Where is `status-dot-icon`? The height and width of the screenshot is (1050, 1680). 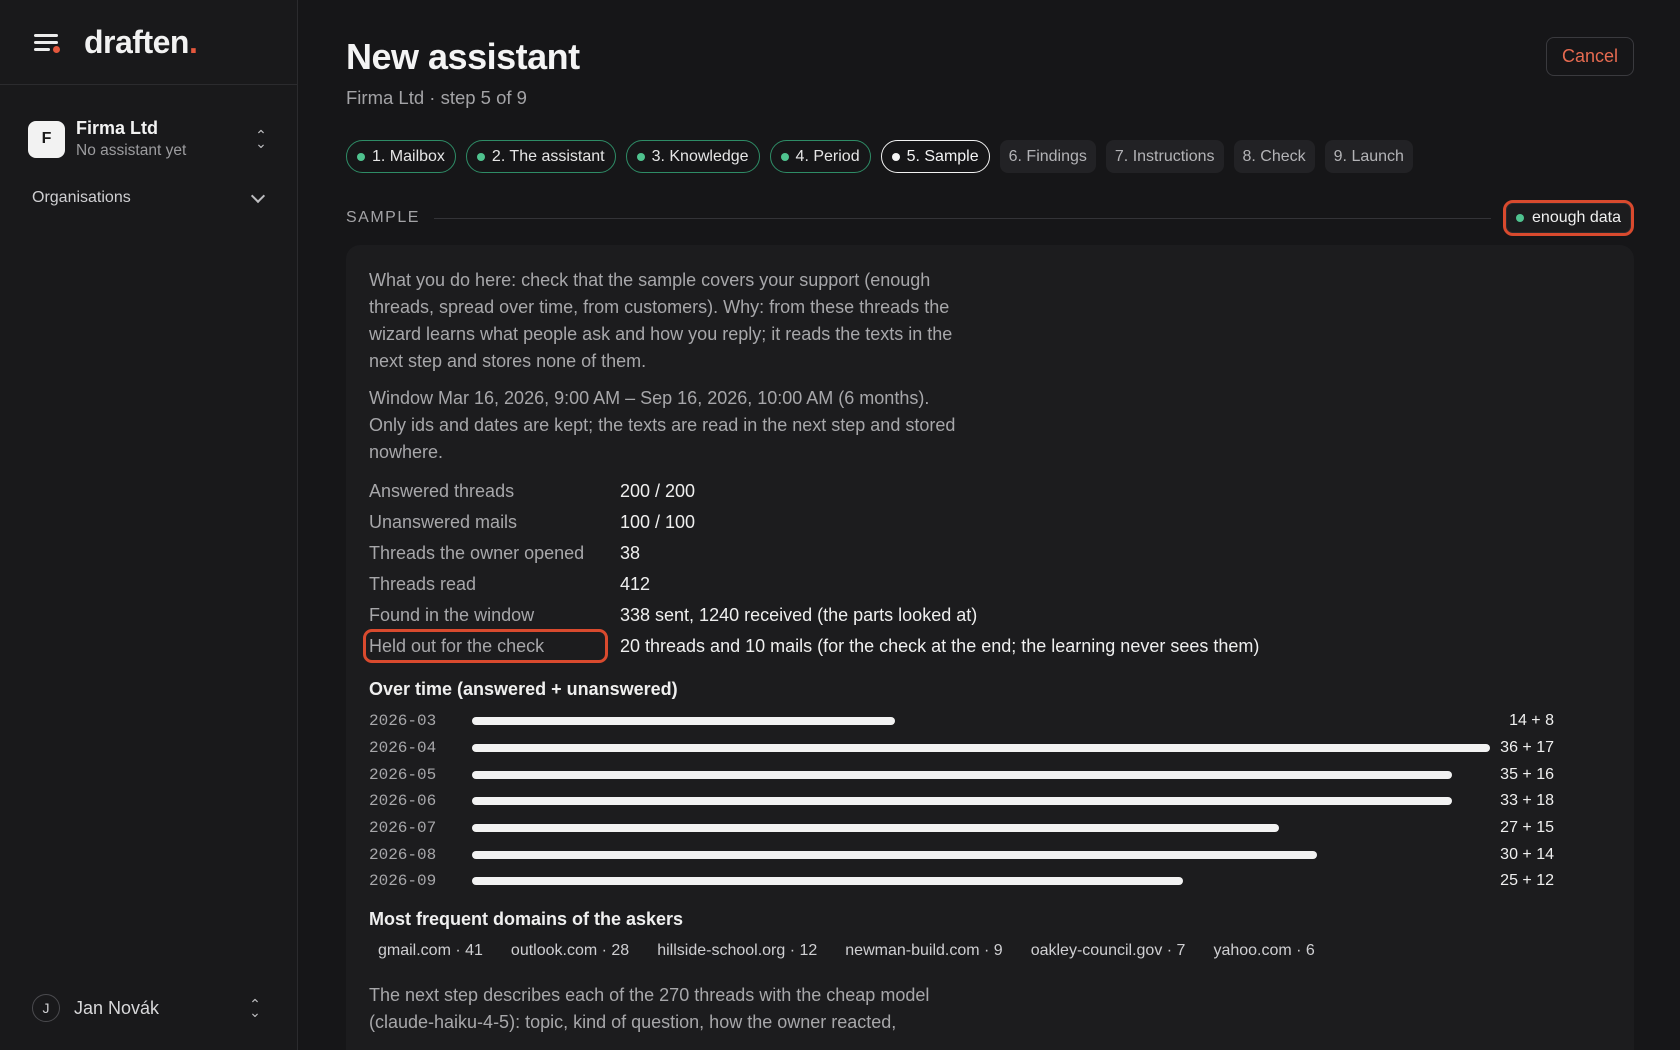 status-dot-icon is located at coordinates (1520, 218).